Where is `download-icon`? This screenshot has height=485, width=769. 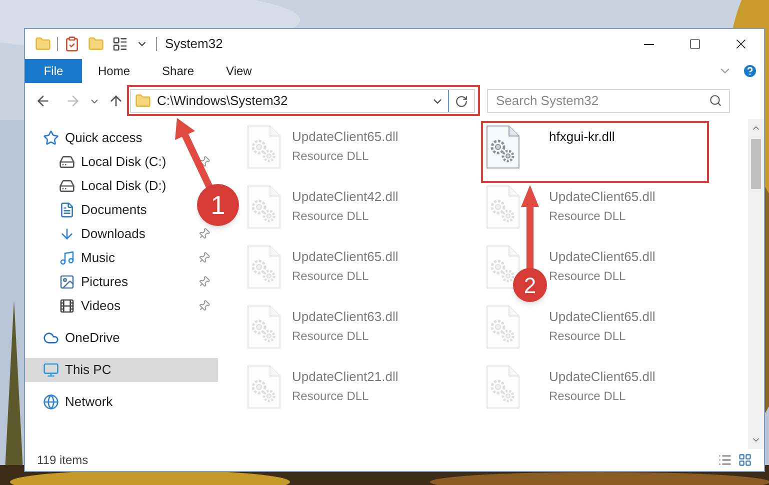
download-icon is located at coordinates (67, 234).